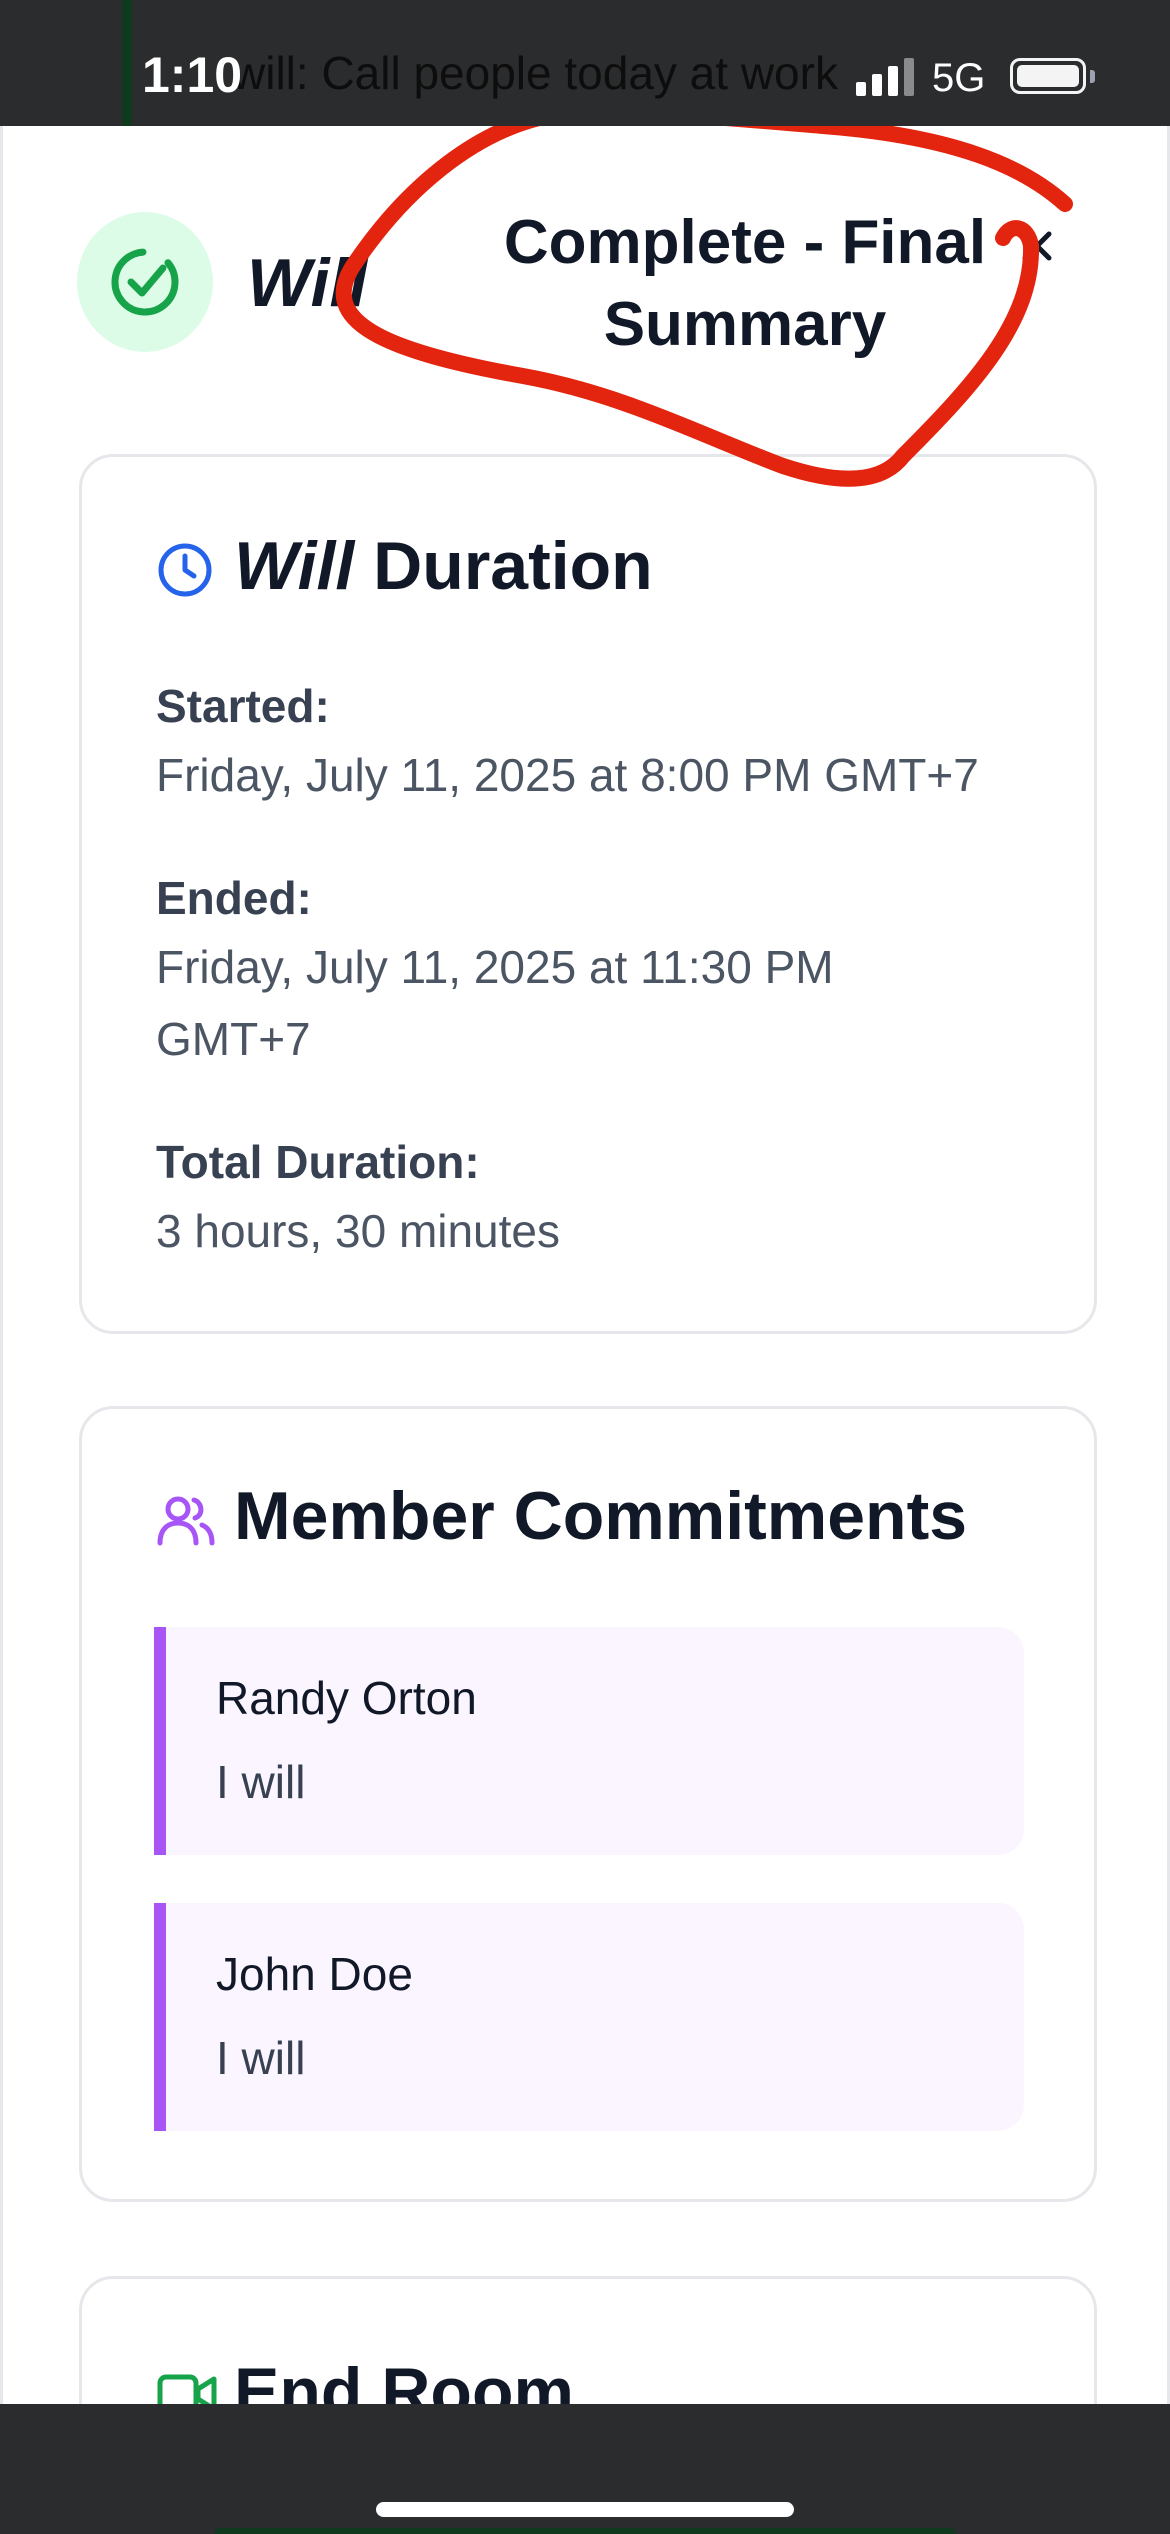  What do you see at coordinates (243, 706) in the screenshot?
I see `started-label: Started:` at bounding box center [243, 706].